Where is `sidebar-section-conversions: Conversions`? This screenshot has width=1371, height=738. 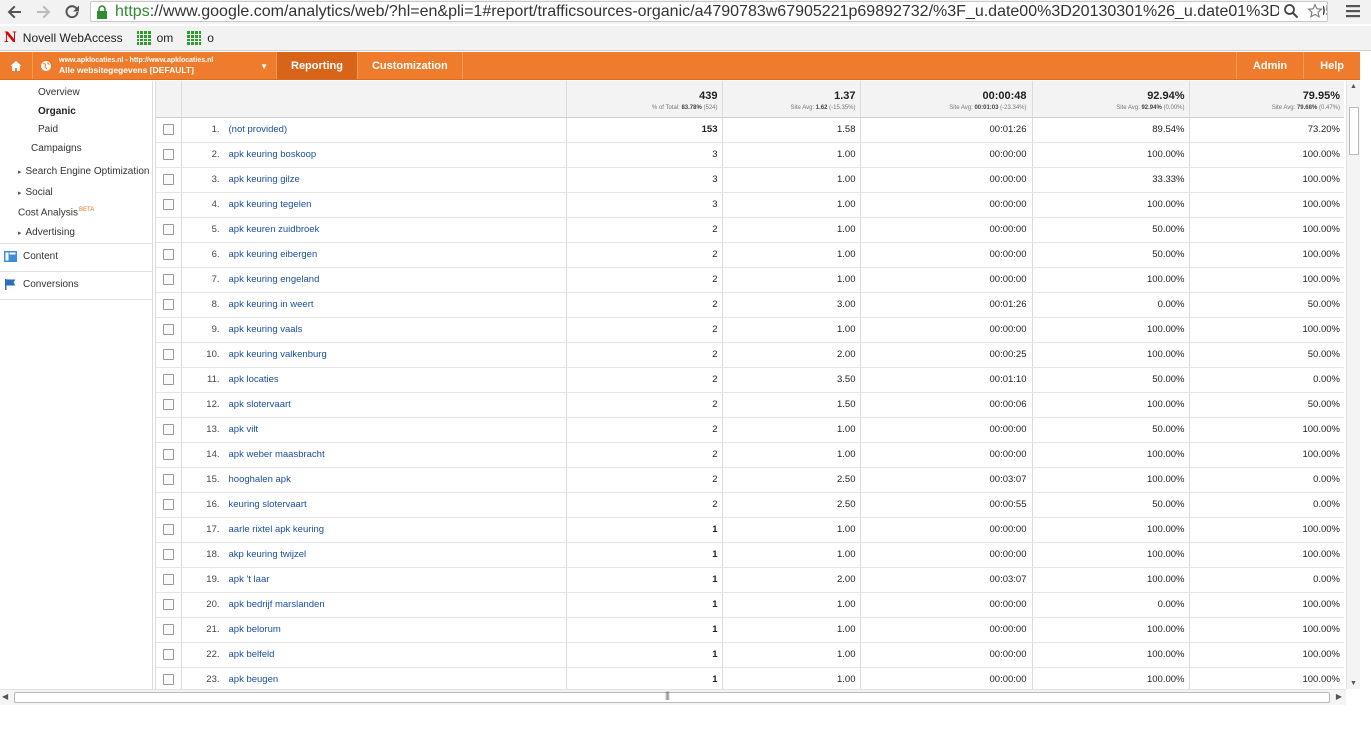 sidebar-section-conversions: Conversions is located at coordinates (41, 284).